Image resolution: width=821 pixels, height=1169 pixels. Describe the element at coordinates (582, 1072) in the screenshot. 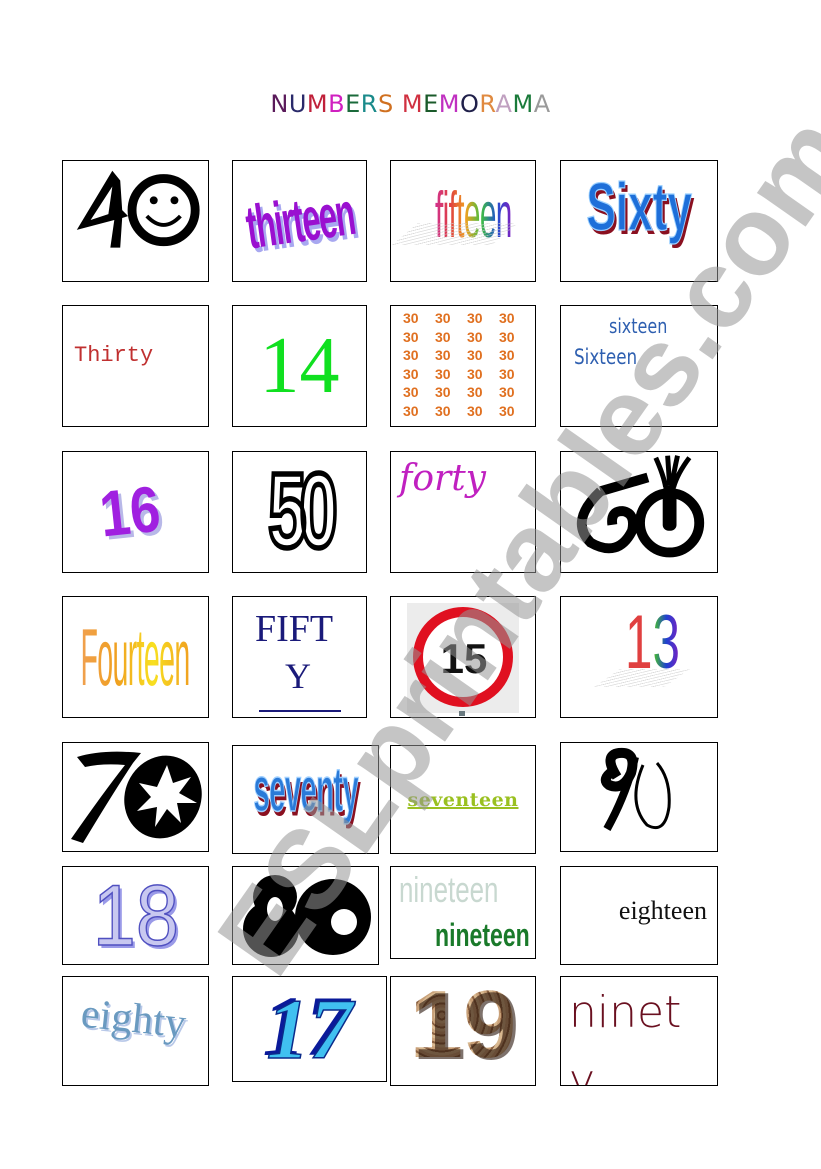

I see `card-label-2: y` at that location.